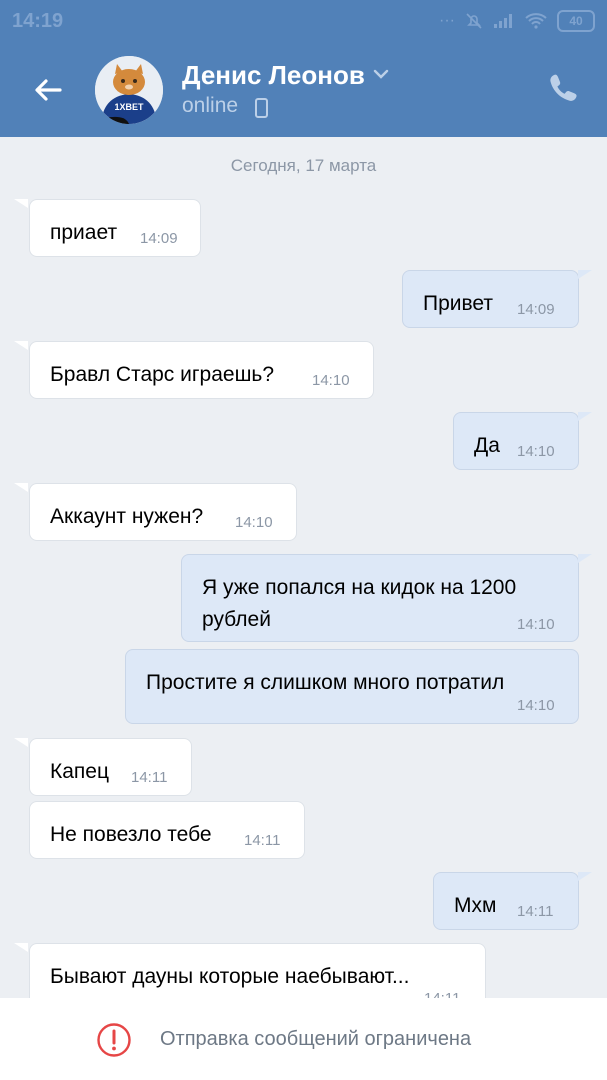 The height and width of the screenshot is (1080, 607). I want to click on message-incoming: Аккаунт нужен? 14:10, so click(163, 512).